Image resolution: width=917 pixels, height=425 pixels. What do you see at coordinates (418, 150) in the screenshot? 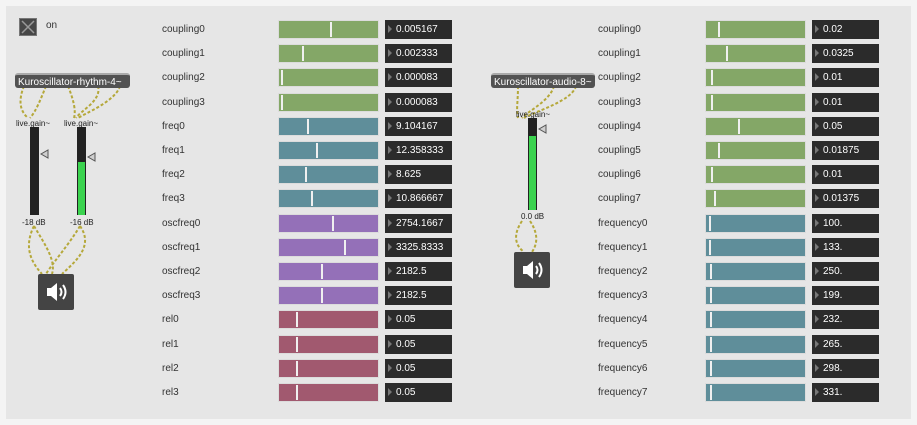
I see `number-box: 12.358333` at bounding box center [418, 150].